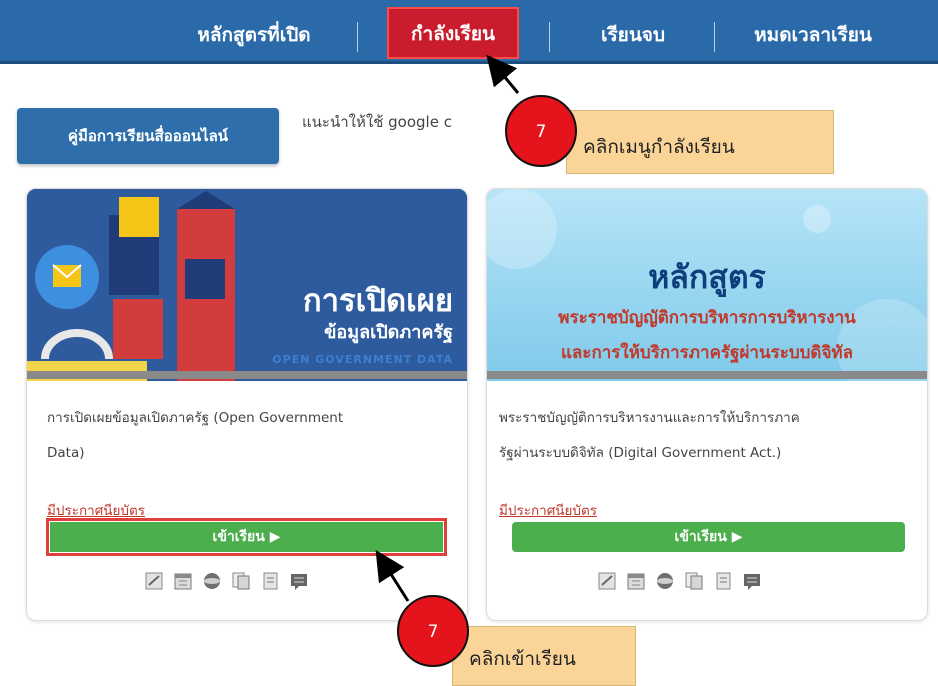 Image resolution: width=938 pixels, height=686 pixels. What do you see at coordinates (707, 353) in the screenshot?
I see `banner-subtitle: และการให้บริการภาครัฐผ่านระบบดิจิทัล` at bounding box center [707, 353].